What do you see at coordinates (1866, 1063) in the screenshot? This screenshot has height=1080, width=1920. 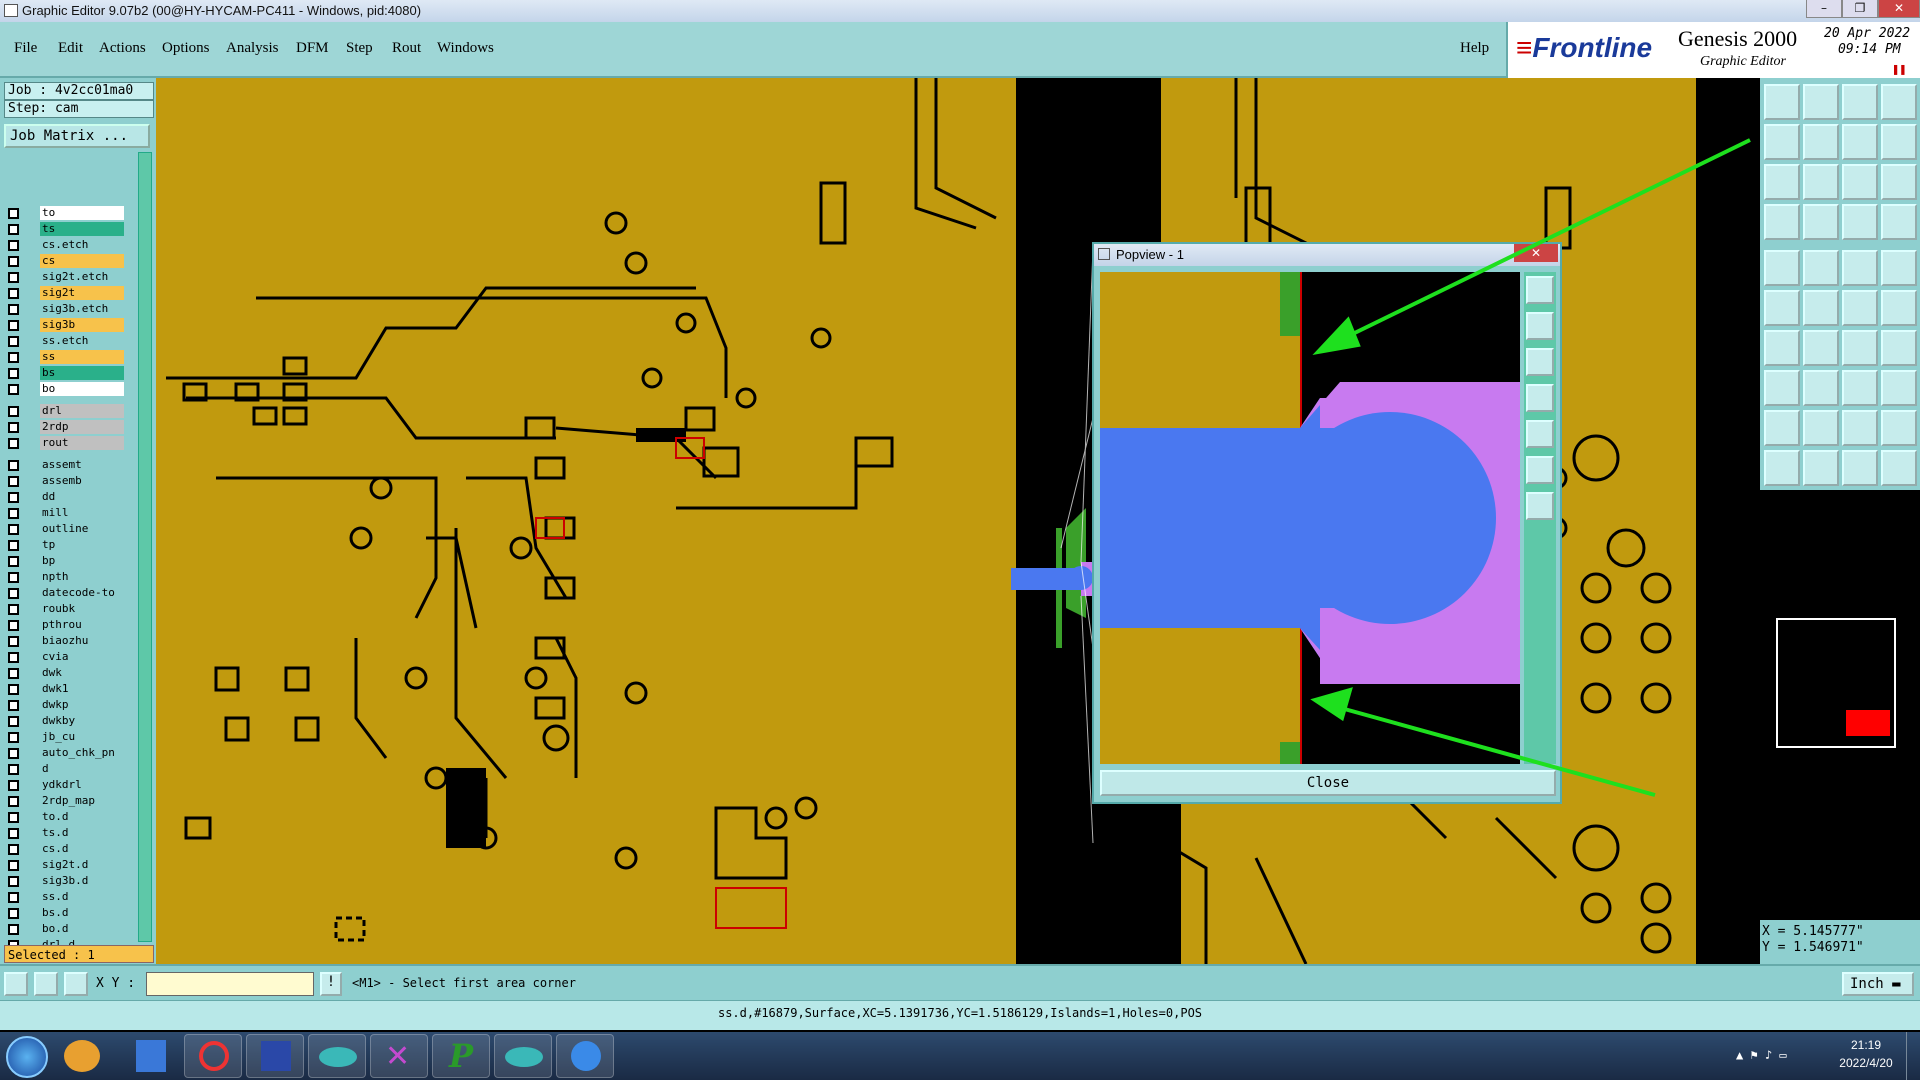 I see `clock-date: 2022/4/20` at bounding box center [1866, 1063].